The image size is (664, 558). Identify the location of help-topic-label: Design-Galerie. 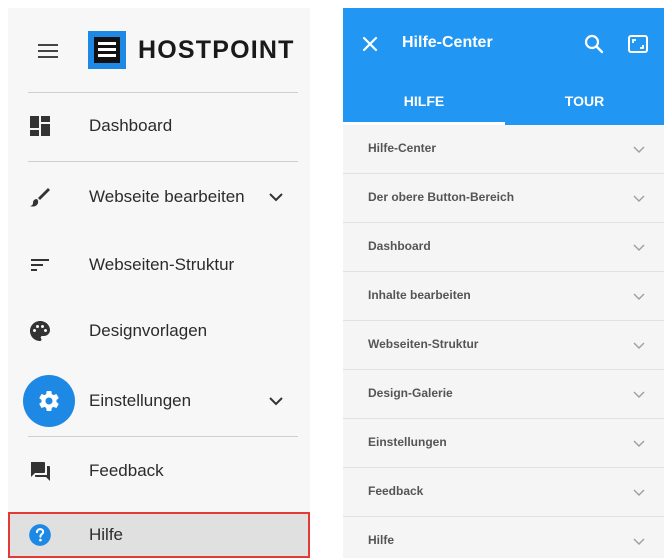
(410, 393).